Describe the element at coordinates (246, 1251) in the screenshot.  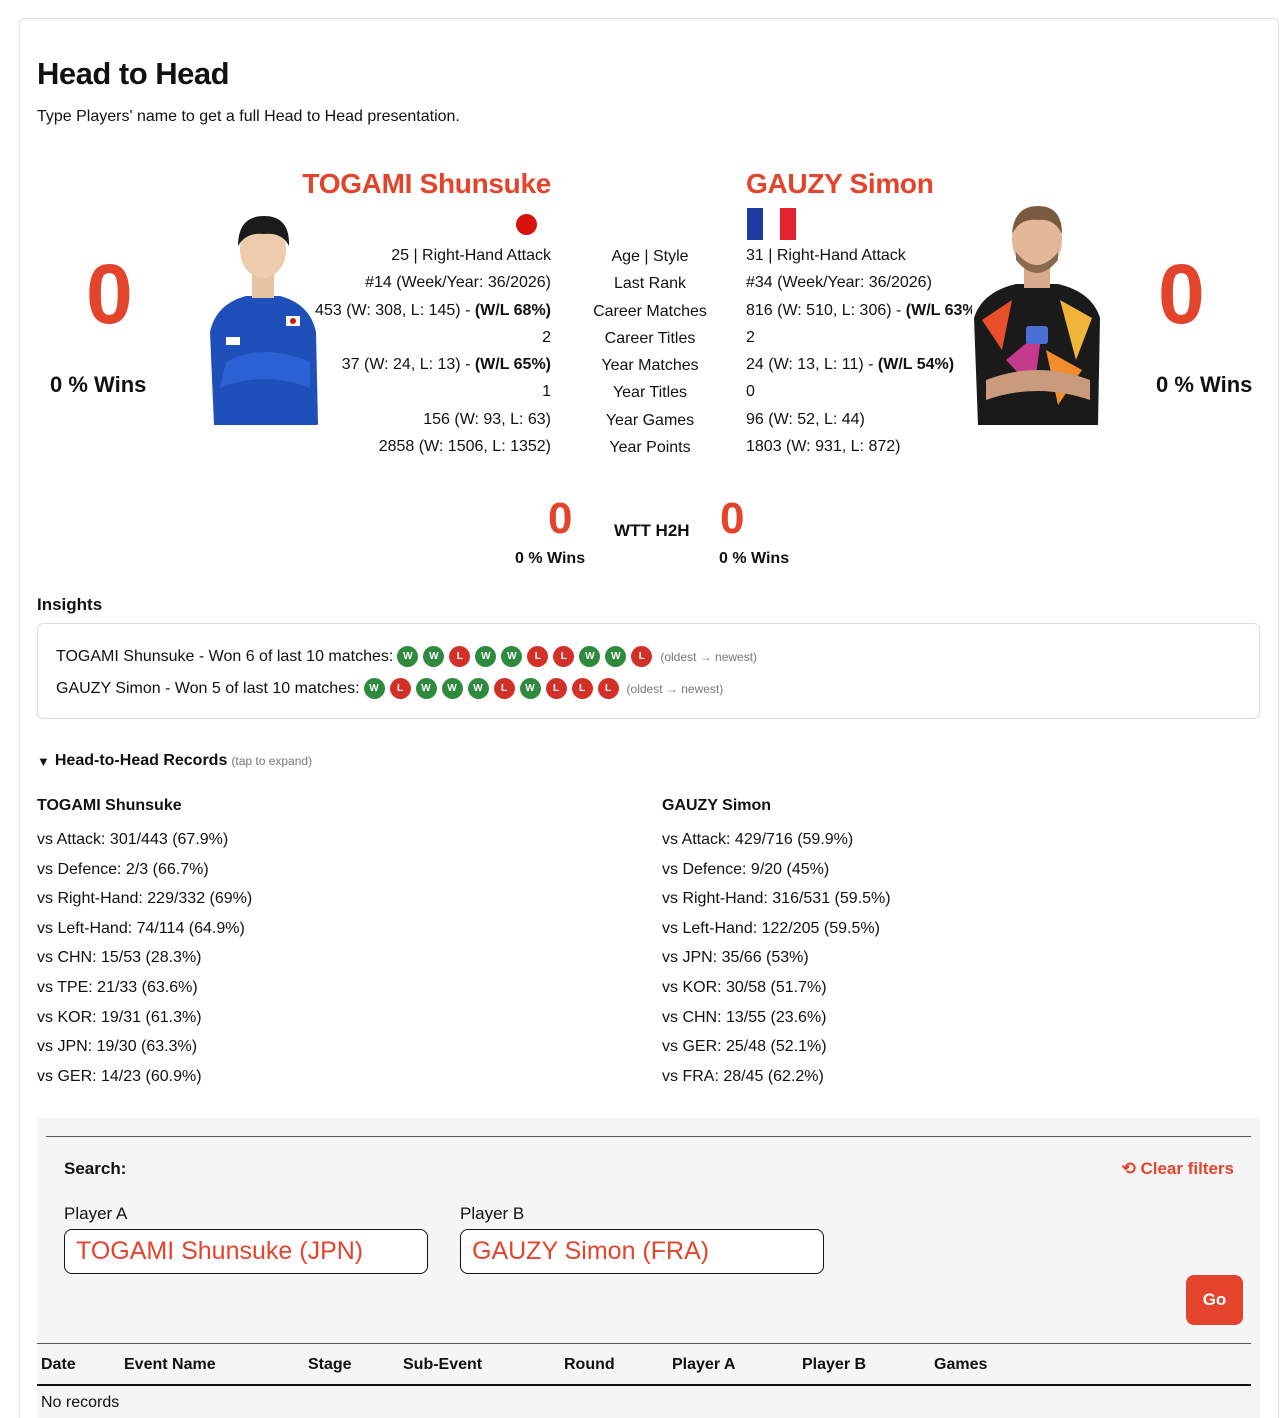
I see `player-a-input` at that location.